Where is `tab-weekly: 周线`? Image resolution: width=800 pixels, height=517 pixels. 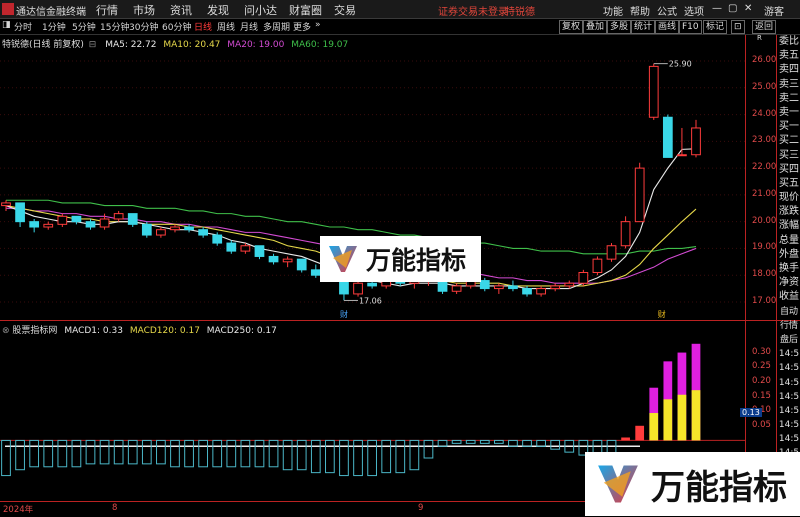 tab-weekly: 周线 is located at coordinates (226, 26).